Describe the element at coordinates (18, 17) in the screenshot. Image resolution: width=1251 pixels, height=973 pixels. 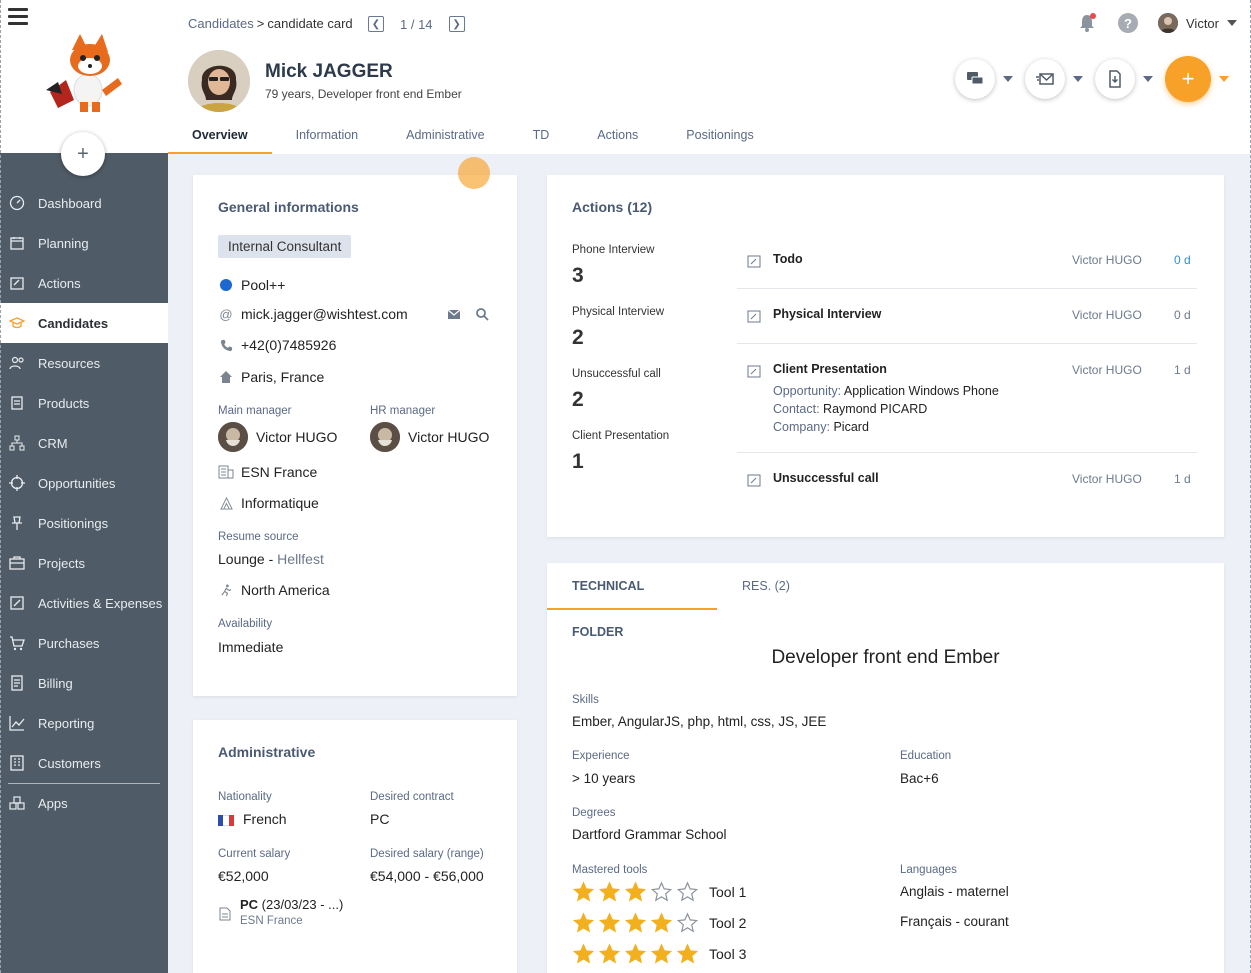
I see `hamburger-menu-icon` at that location.